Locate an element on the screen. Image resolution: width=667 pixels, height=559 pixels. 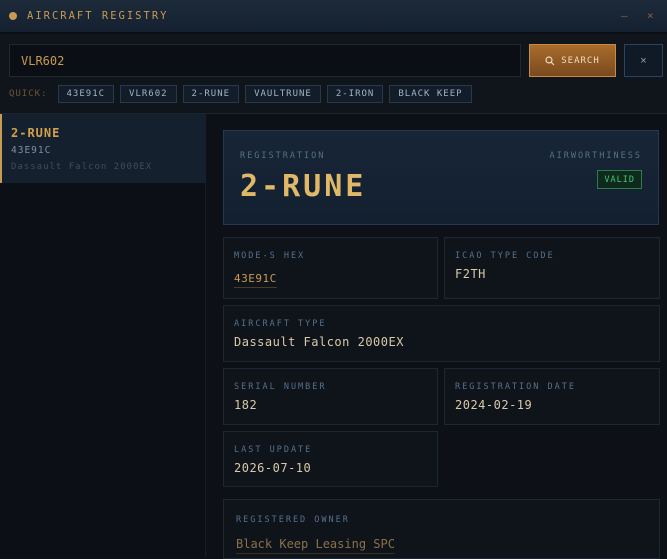
icao-type-value: F2TH is located at coordinates (470, 274).